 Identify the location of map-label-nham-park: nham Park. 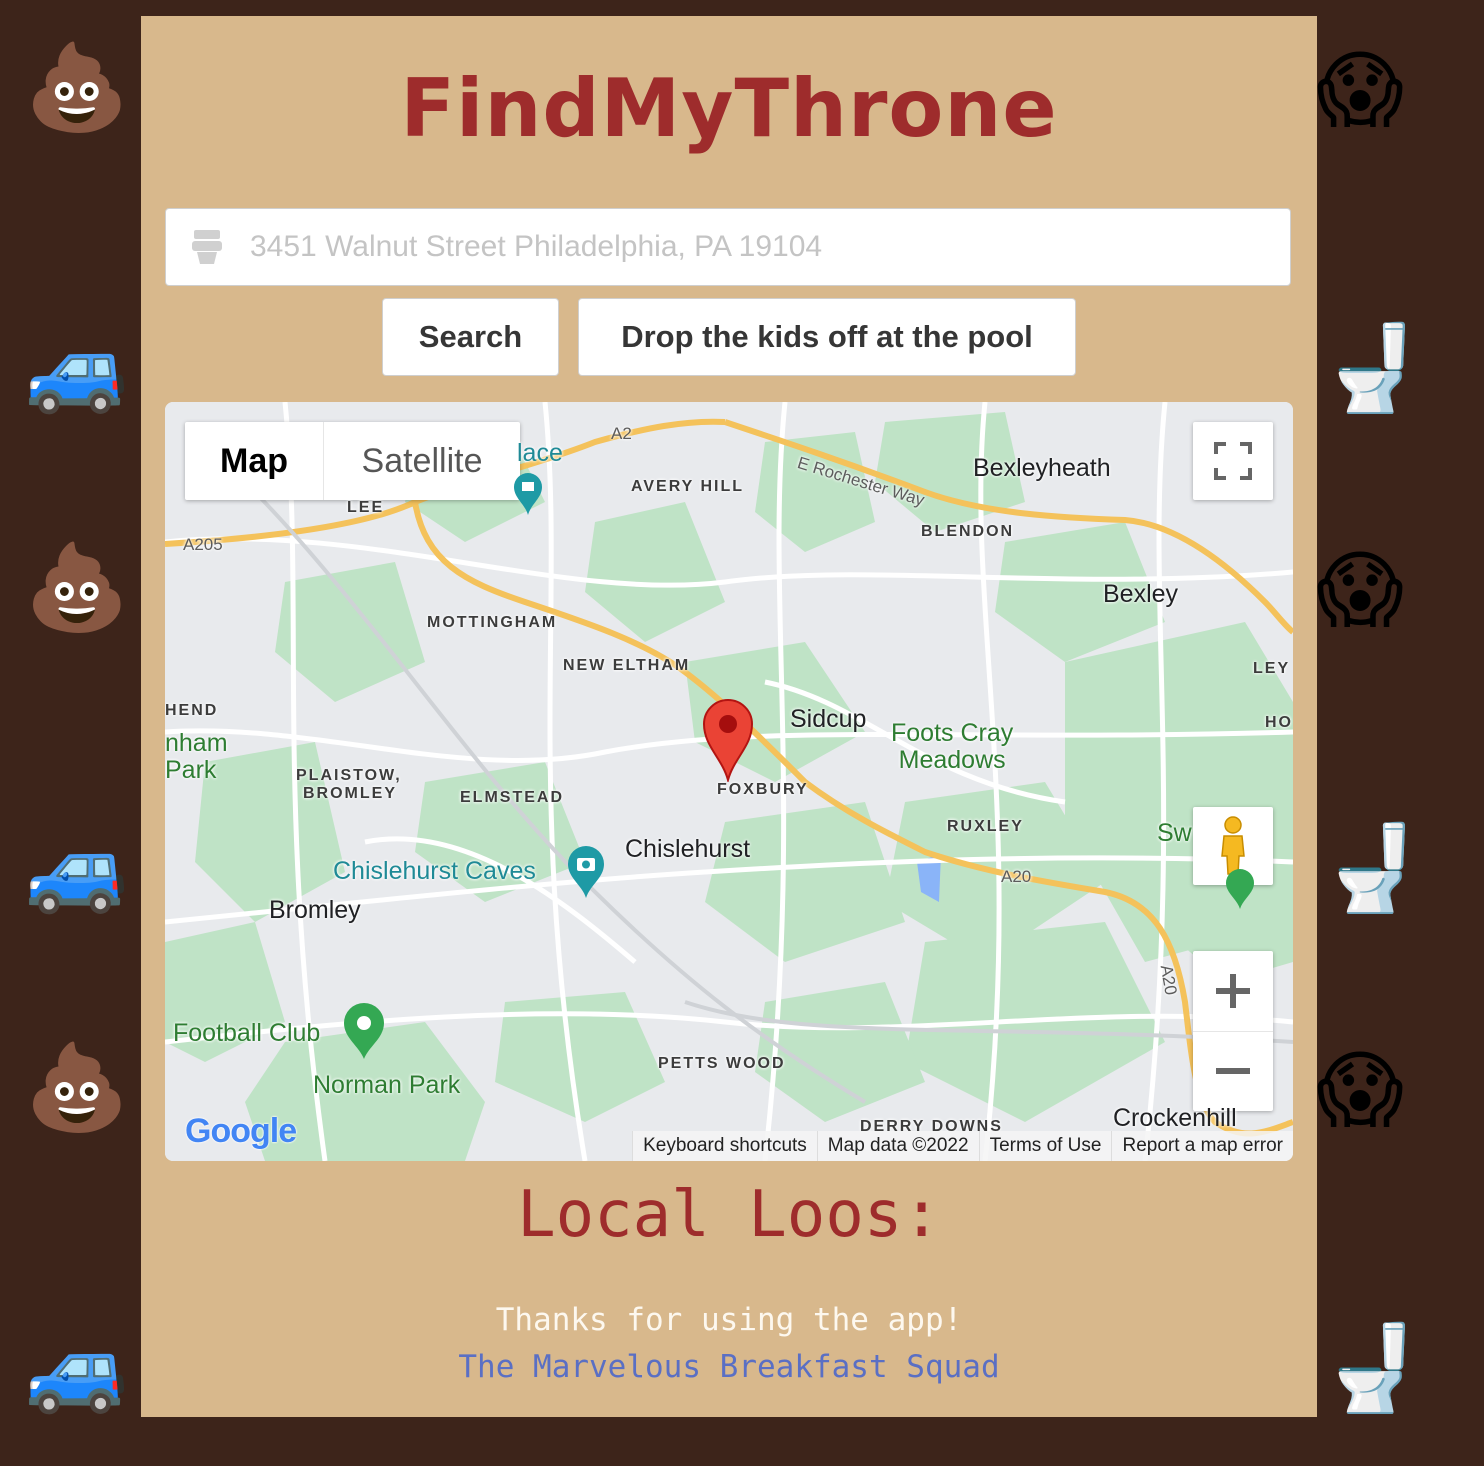
(196, 756).